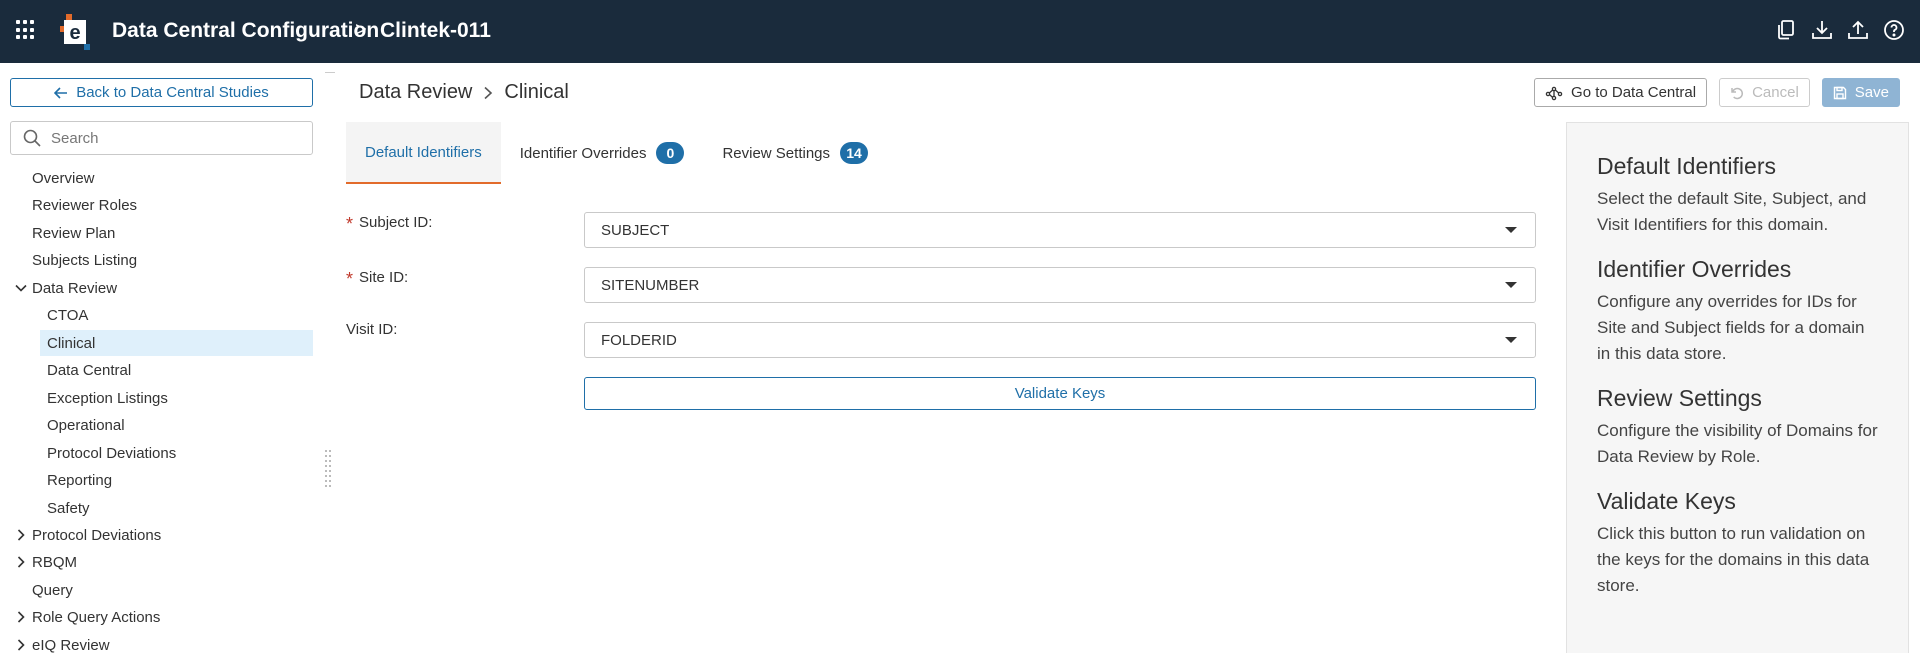 Image resolution: width=1920 pixels, height=653 pixels. What do you see at coordinates (176, 370) in the screenshot?
I see `sidebar-item-data-central: Data Central` at bounding box center [176, 370].